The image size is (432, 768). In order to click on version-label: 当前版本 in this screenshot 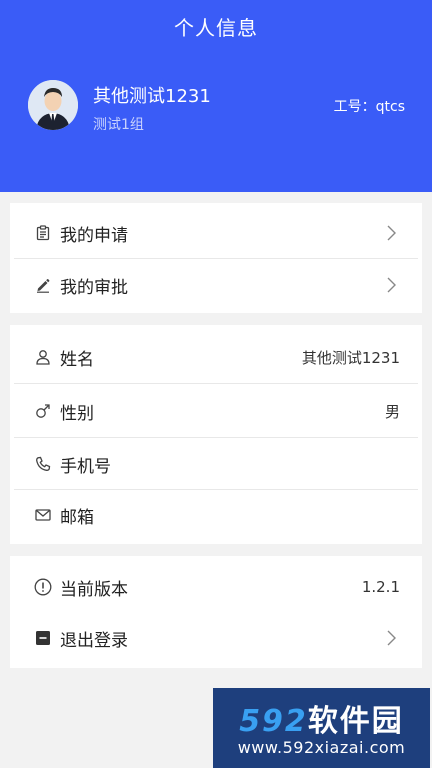, I will do `click(94, 589)`.